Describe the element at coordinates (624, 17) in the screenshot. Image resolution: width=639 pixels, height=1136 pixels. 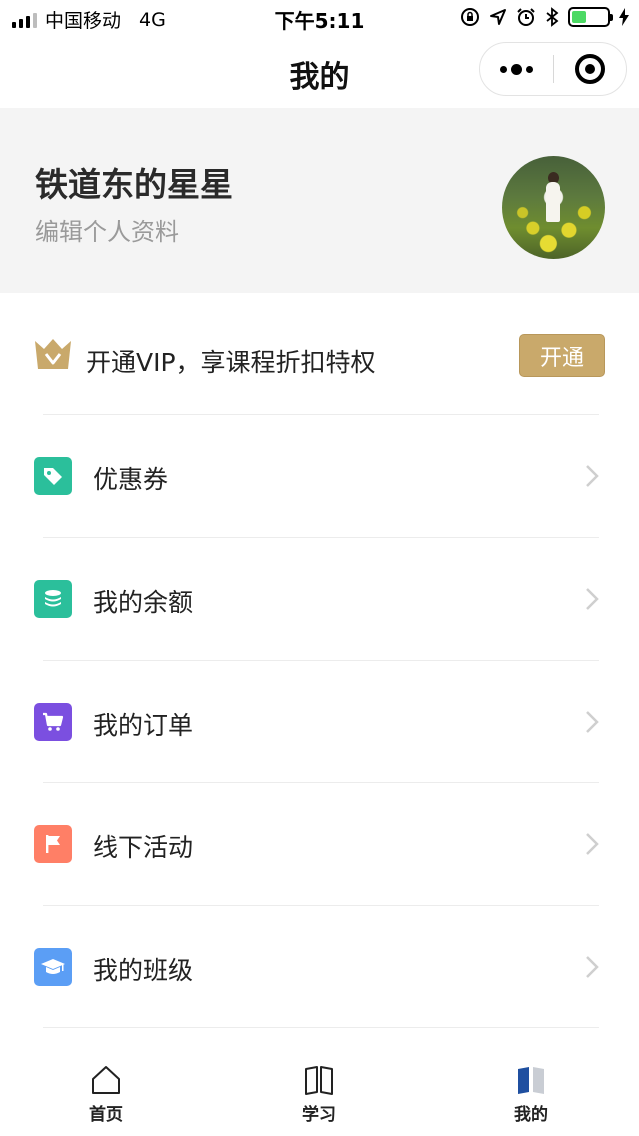
I see `charging-icon` at that location.